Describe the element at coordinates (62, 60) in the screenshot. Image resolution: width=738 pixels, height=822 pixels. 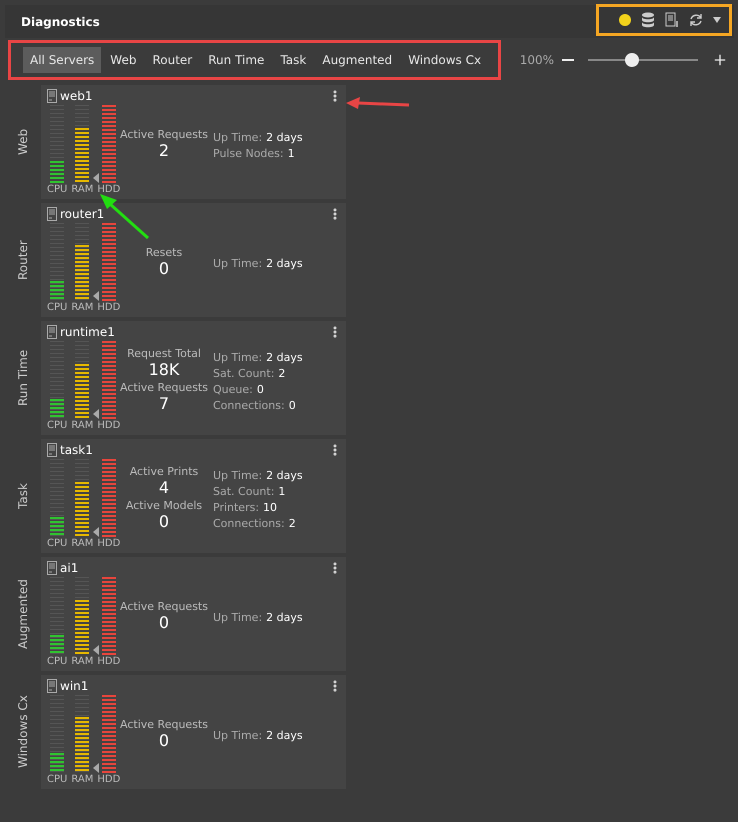
I see `tab: All Servers` at that location.